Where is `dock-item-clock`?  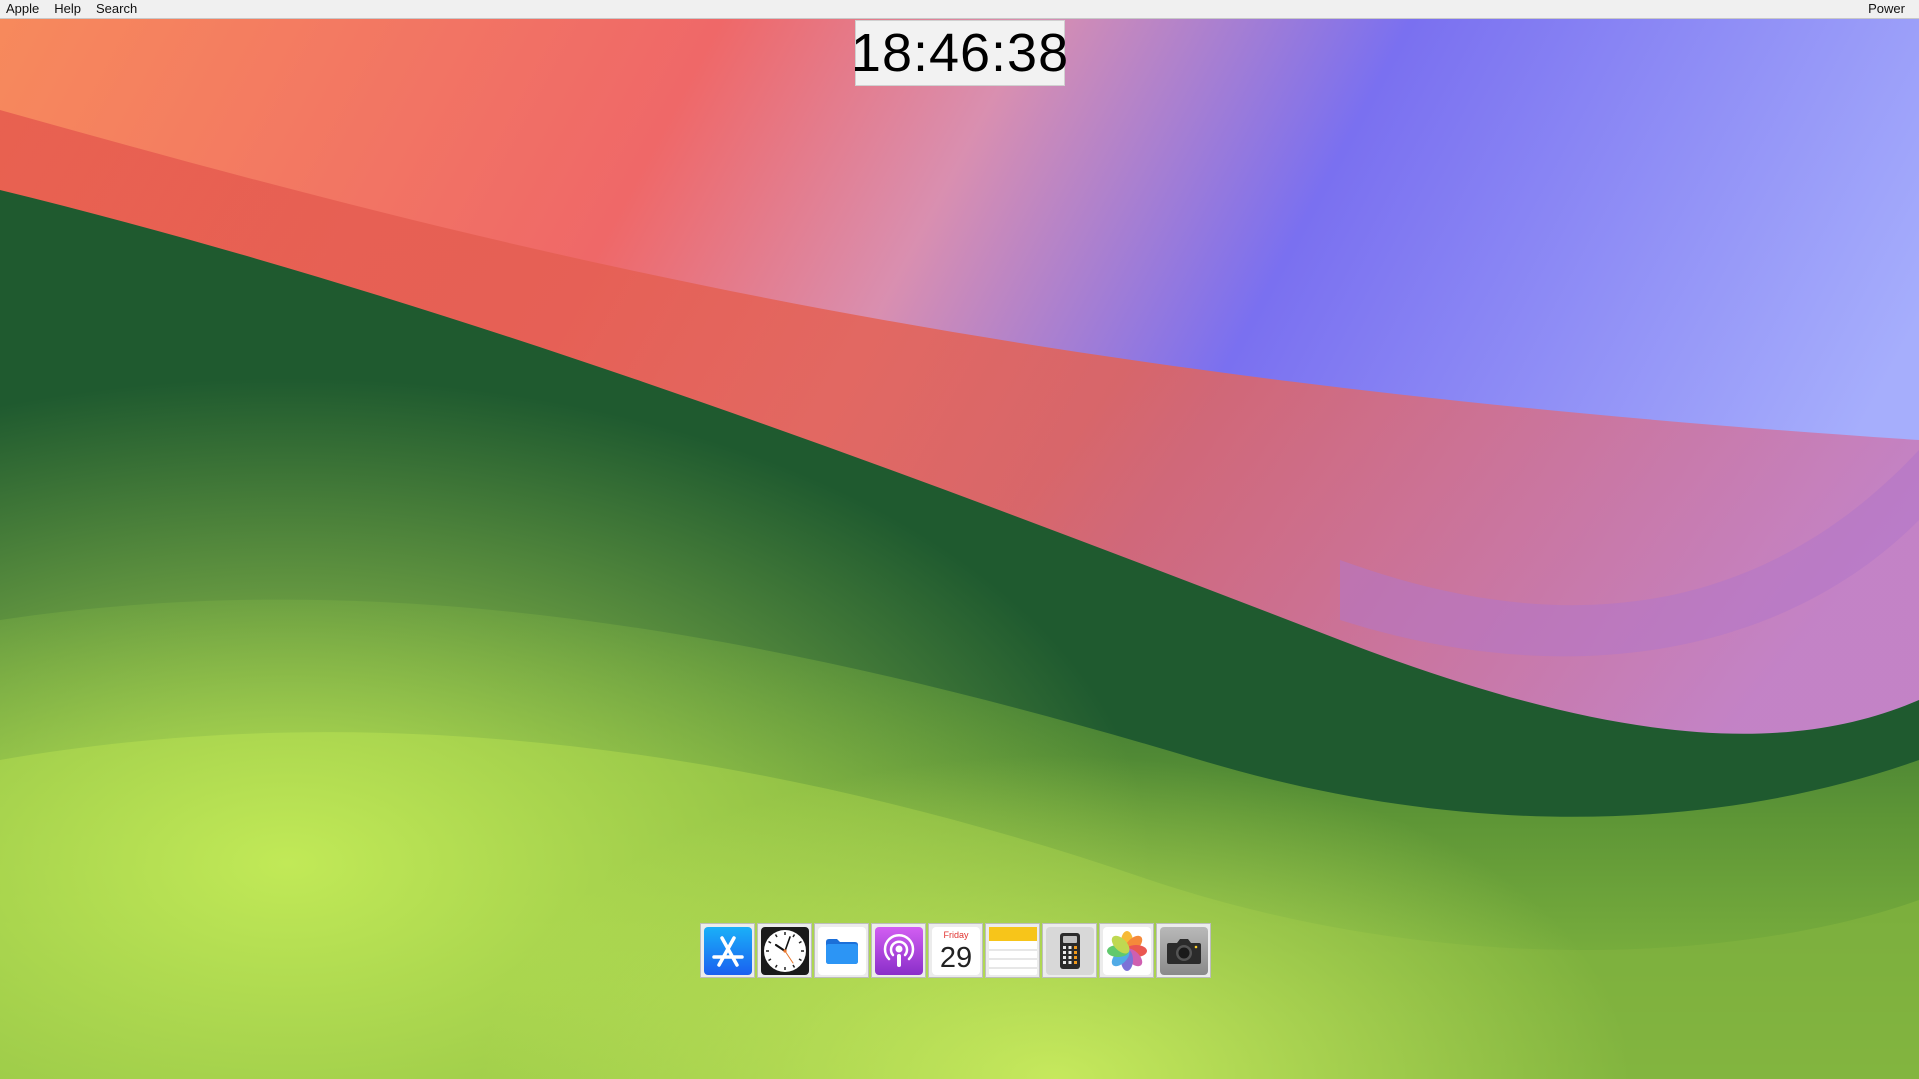
dock-item-clock is located at coordinates (784, 950).